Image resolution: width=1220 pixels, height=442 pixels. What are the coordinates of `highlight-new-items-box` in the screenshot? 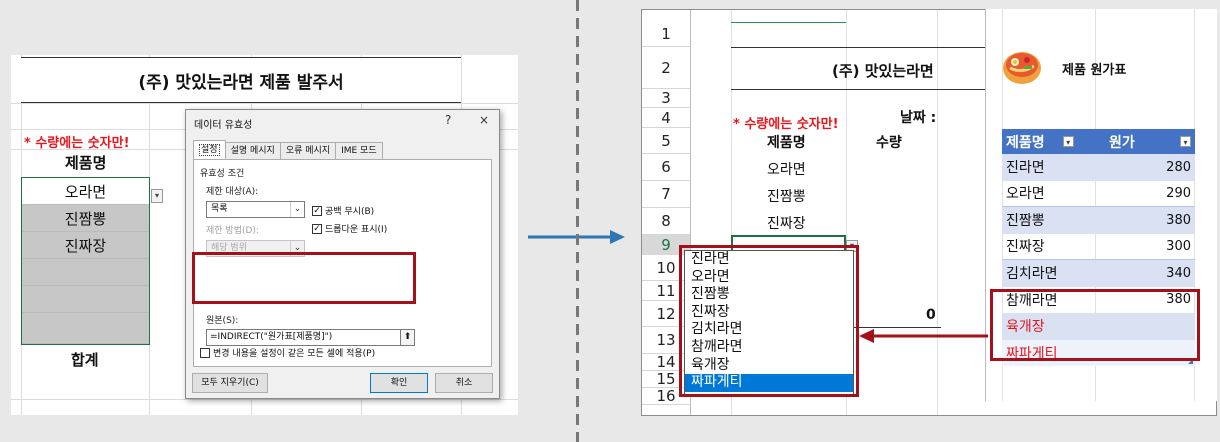 It's located at (1095, 325).